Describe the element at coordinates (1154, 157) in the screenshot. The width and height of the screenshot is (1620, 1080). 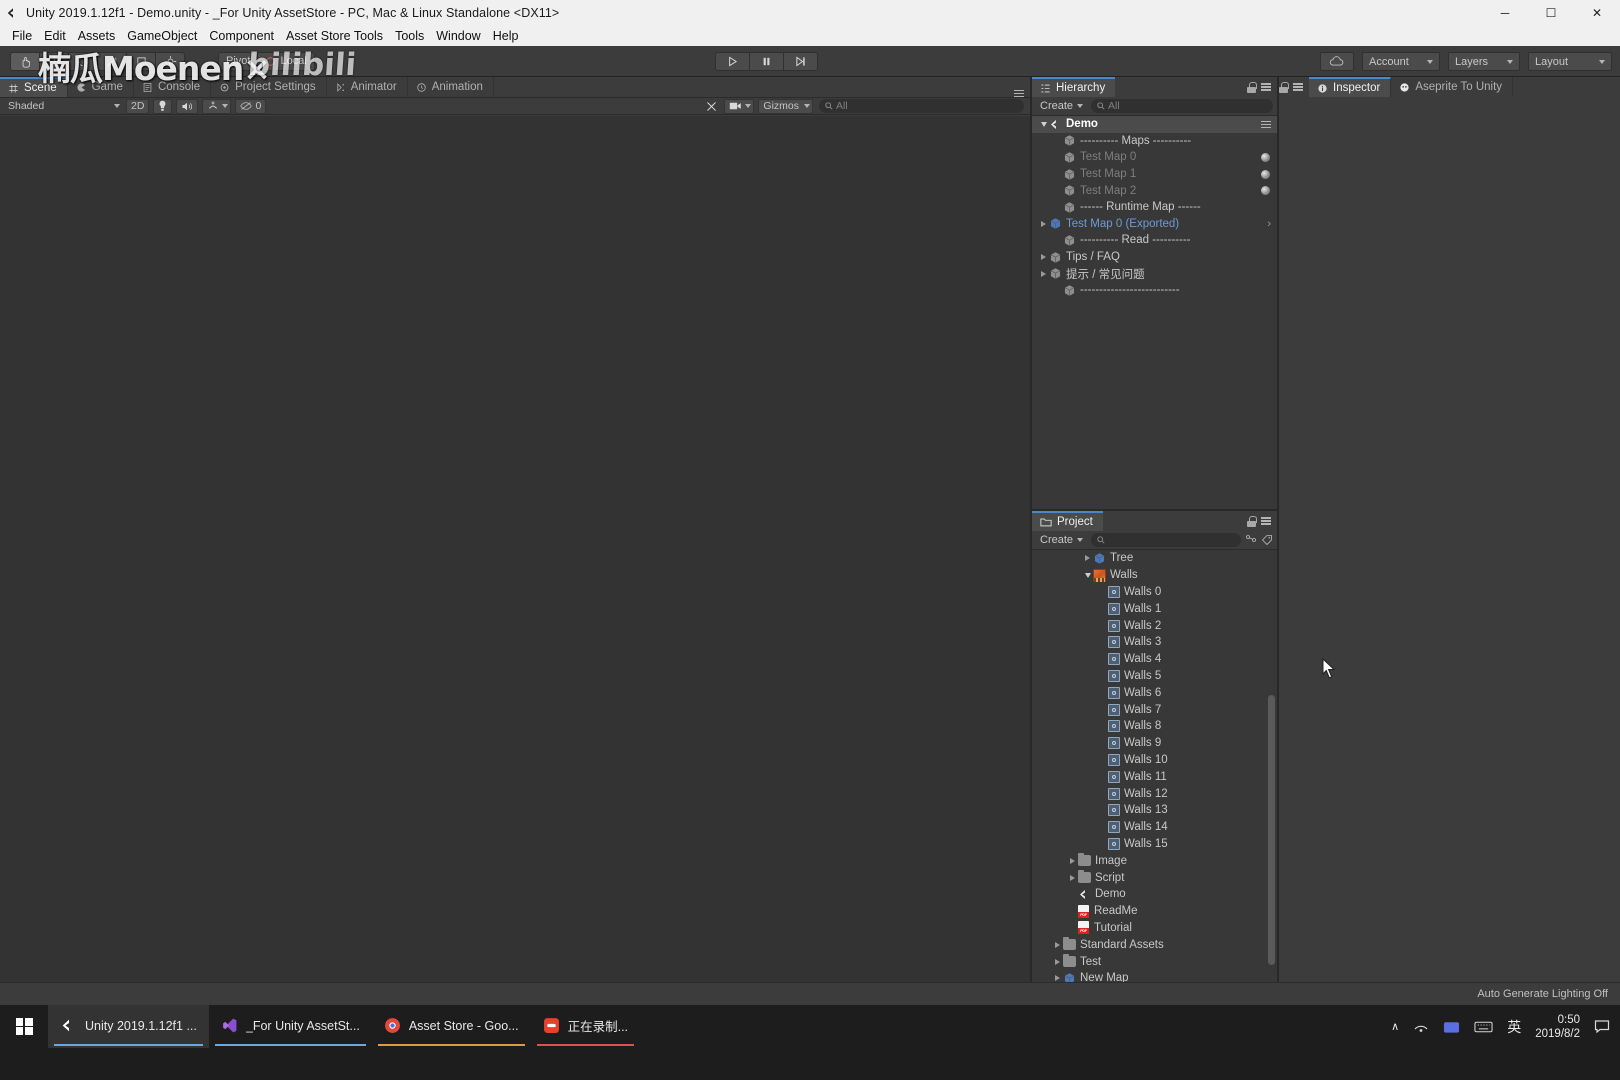
I see `hierarchy-item: Test Map 0` at that location.